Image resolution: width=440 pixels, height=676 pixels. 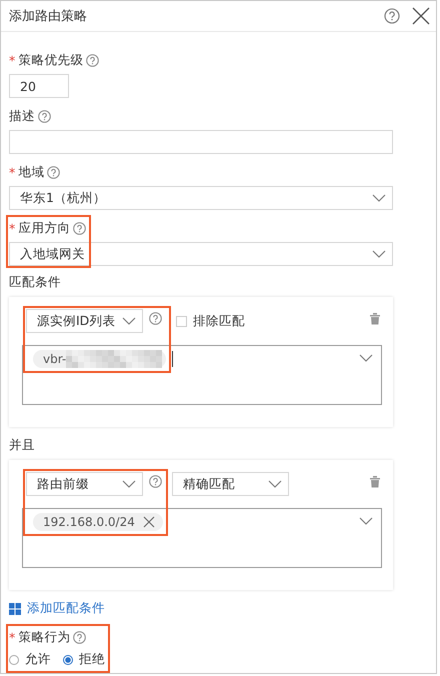 I want to click on section-heading: 并且, so click(x=22, y=445).